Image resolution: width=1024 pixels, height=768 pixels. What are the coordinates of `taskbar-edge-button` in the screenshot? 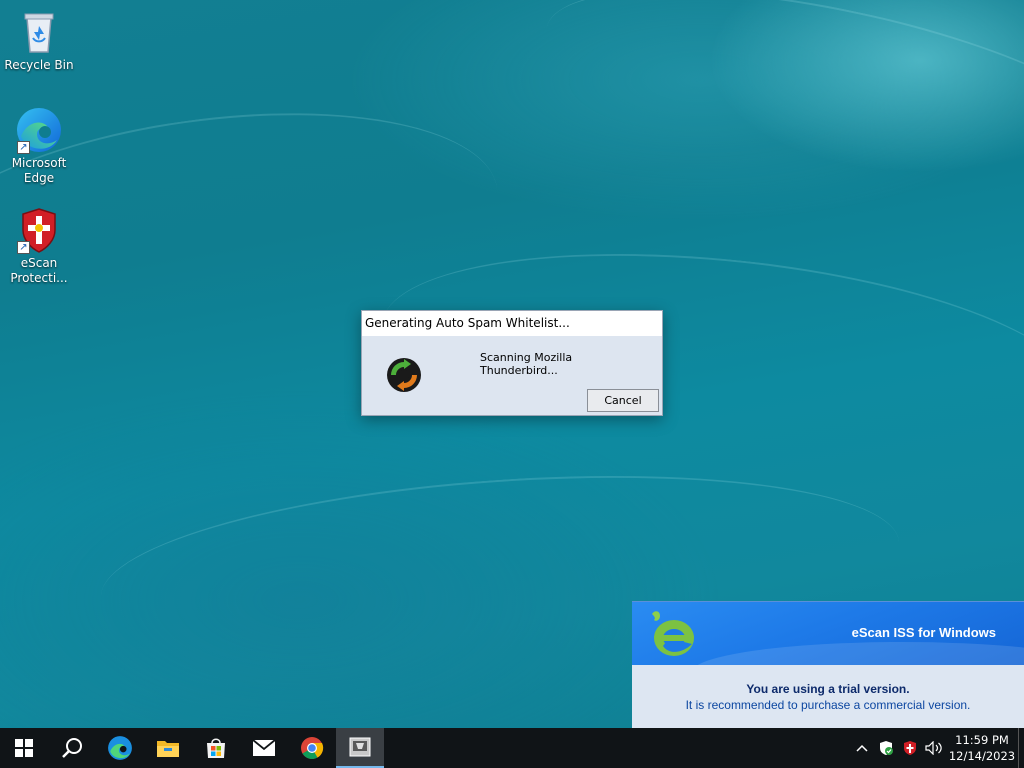 It's located at (120, 748).